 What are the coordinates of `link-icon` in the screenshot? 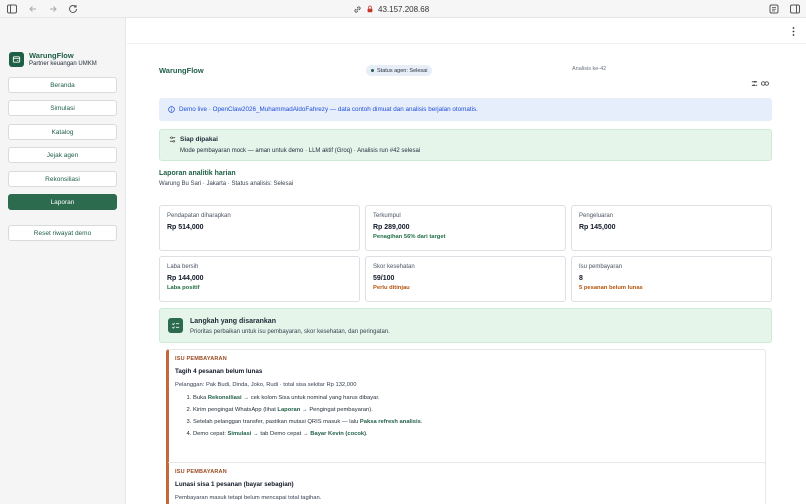 It's located at (357, 9).